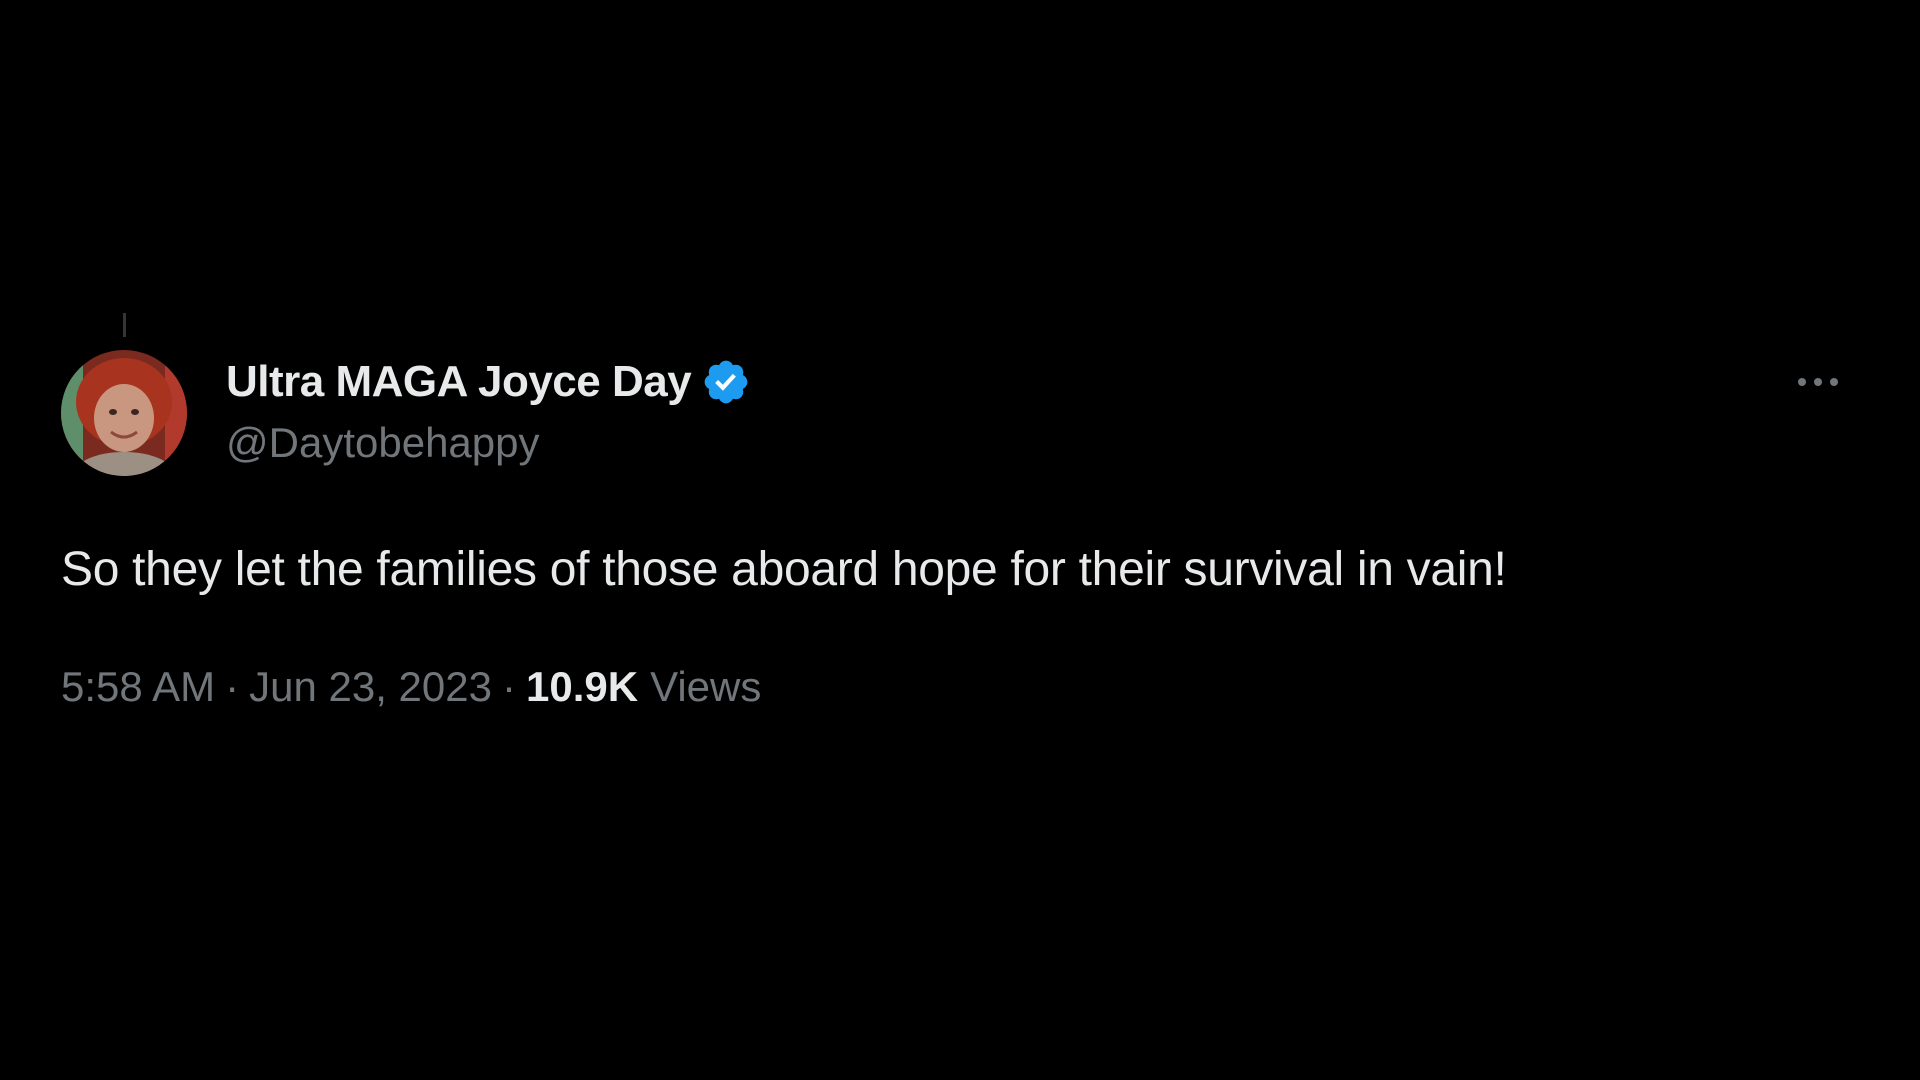 Image resolution: width=1920 pixels, height=1080 pixels. What do you see at coordinates (383, 443) in the screenshot?
I see `author-handle: @Daytobehappy` at bounding box center [383, 443].